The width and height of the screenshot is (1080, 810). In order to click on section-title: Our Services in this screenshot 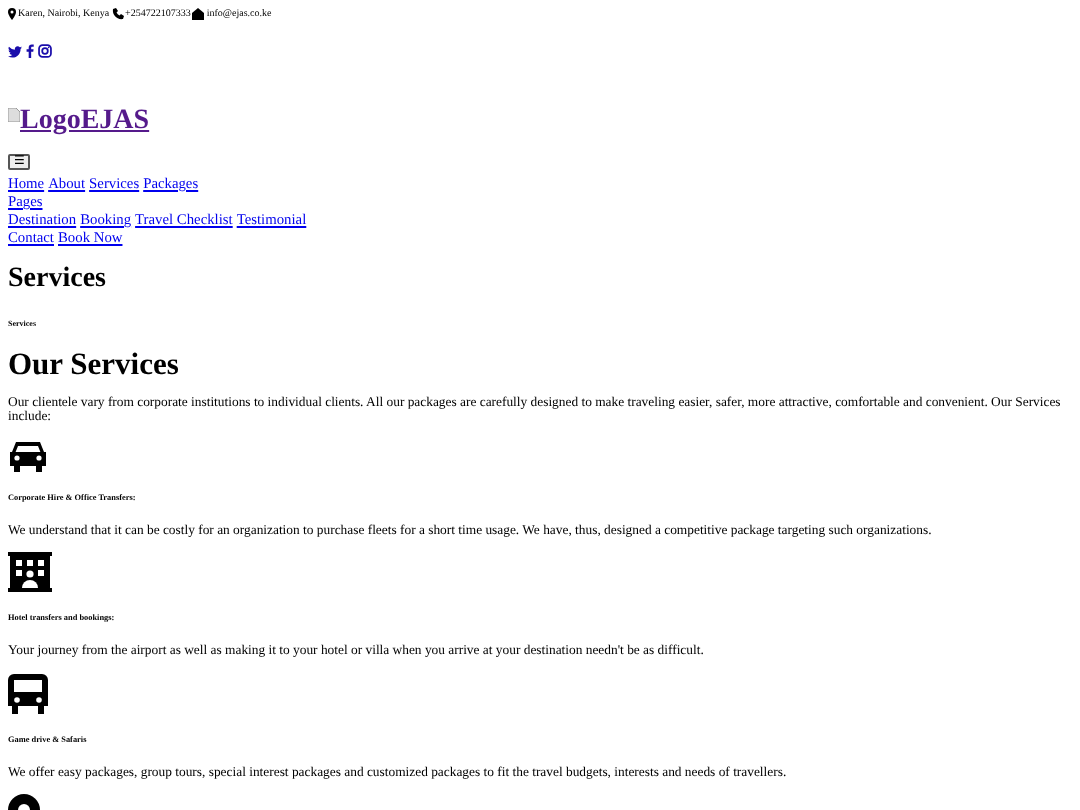, I will do `click(94, 366)`.